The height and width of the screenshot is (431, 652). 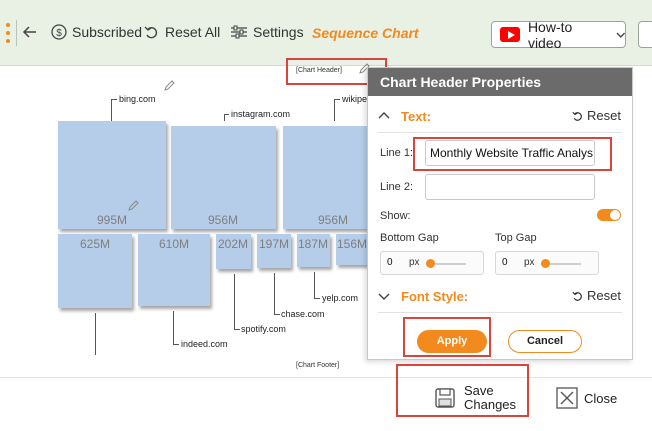 I want to click on subscribed-label: Subscribed, so click(x=107, y=32).